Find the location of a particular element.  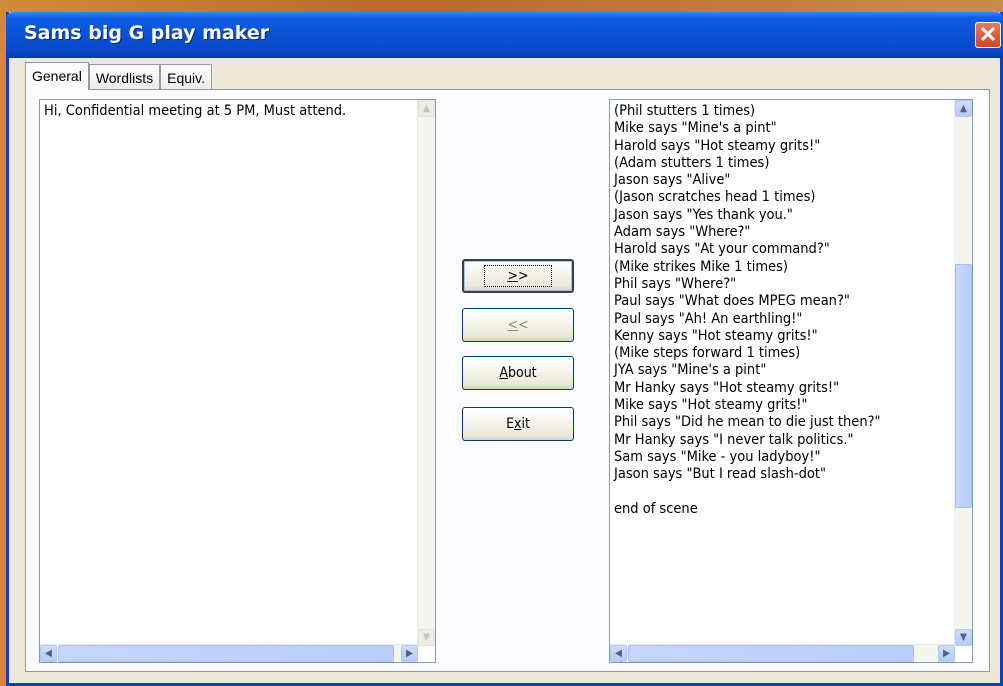

tab-strip: General Wordlists Equiv. is located at coordinates (118, 76).